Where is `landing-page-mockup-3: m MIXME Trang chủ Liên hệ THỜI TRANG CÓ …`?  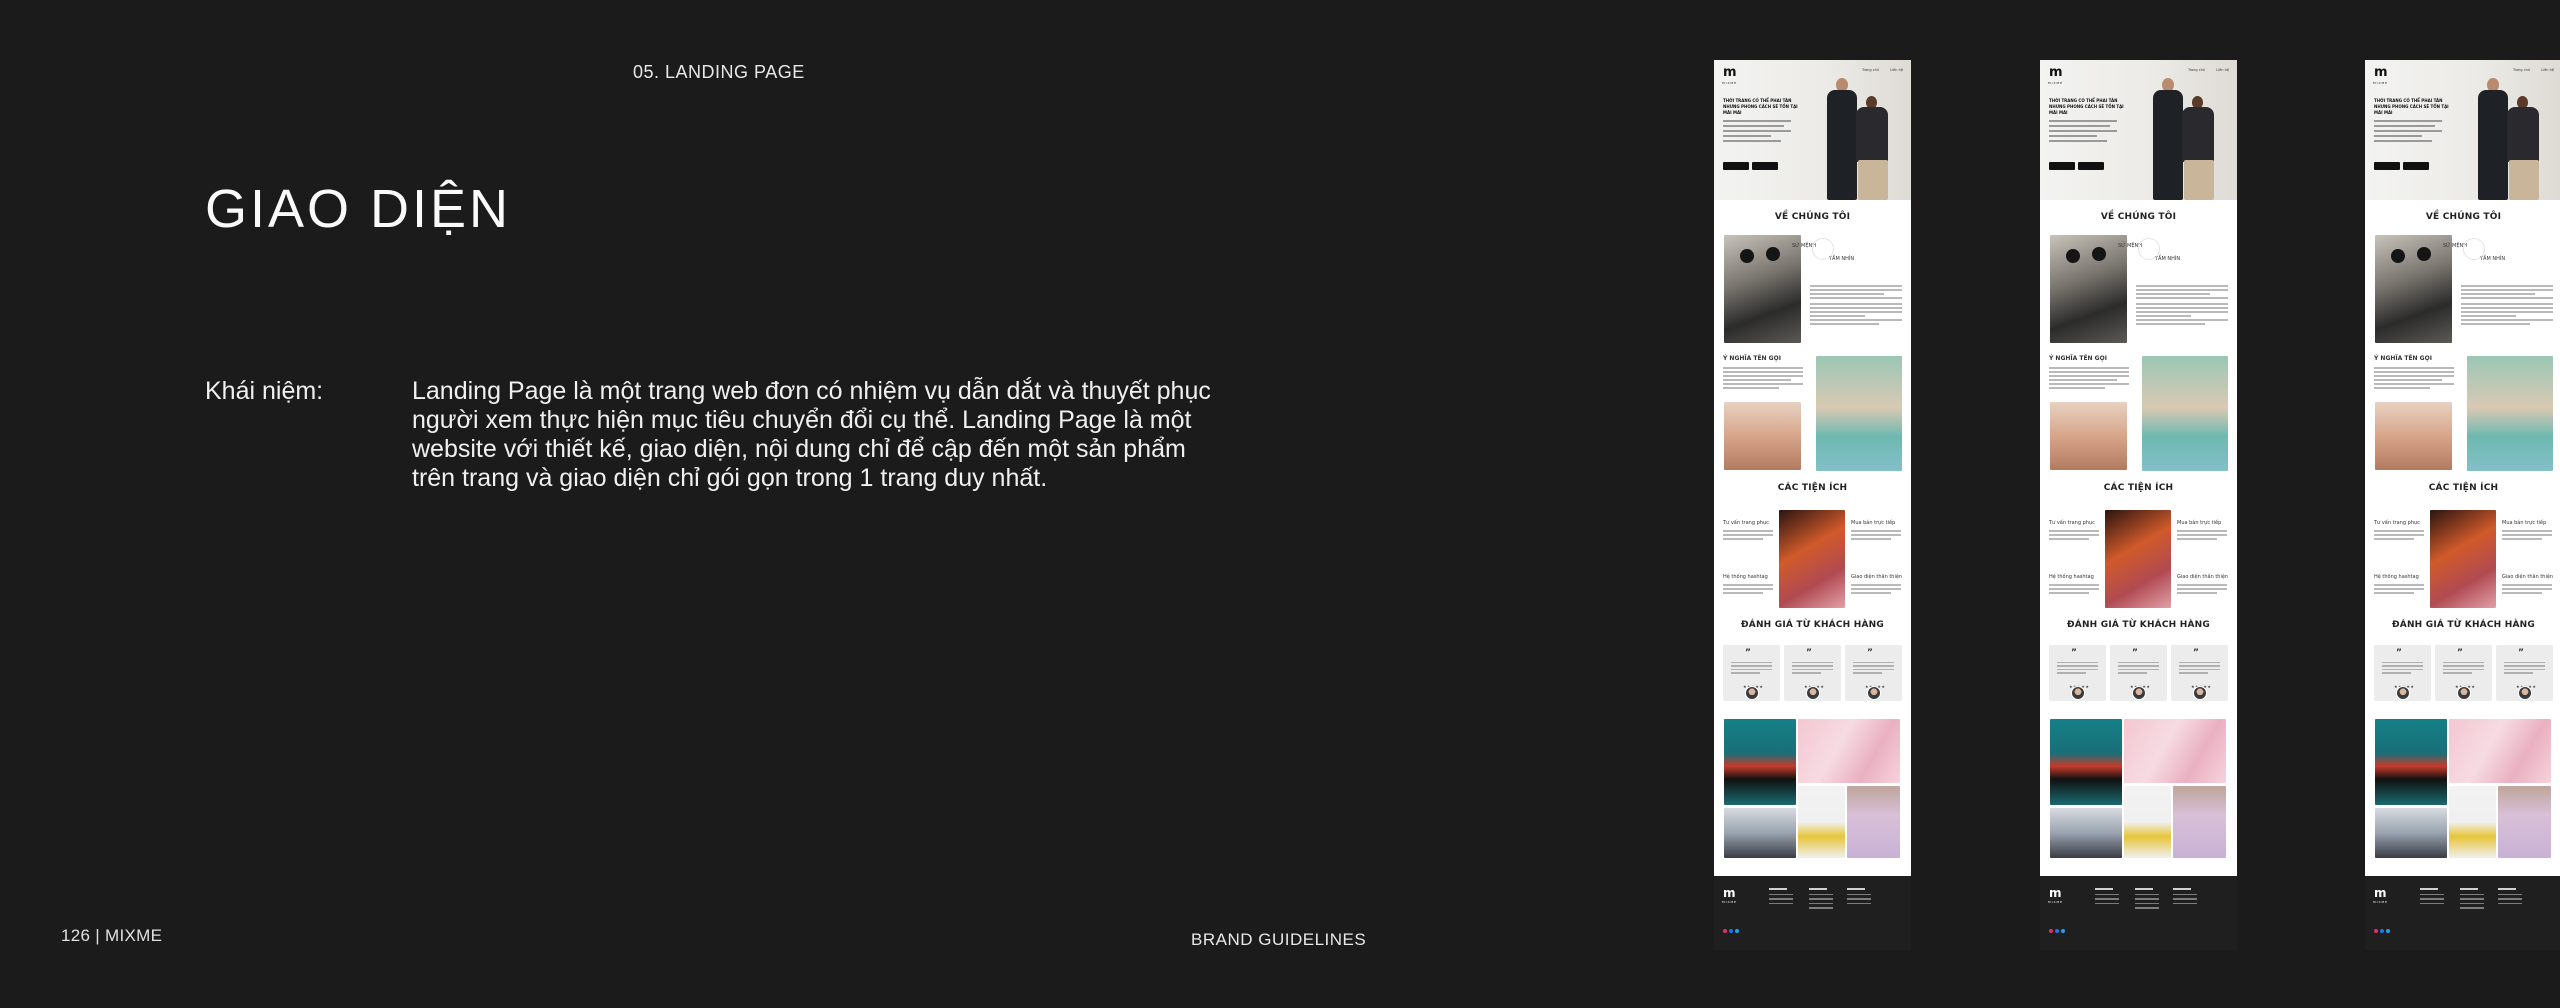
landing-page-mockup-3: m MIXME Trang chủ Liên hệ THỜI TRANG CÓ … is located at coordinates (2462, 505).